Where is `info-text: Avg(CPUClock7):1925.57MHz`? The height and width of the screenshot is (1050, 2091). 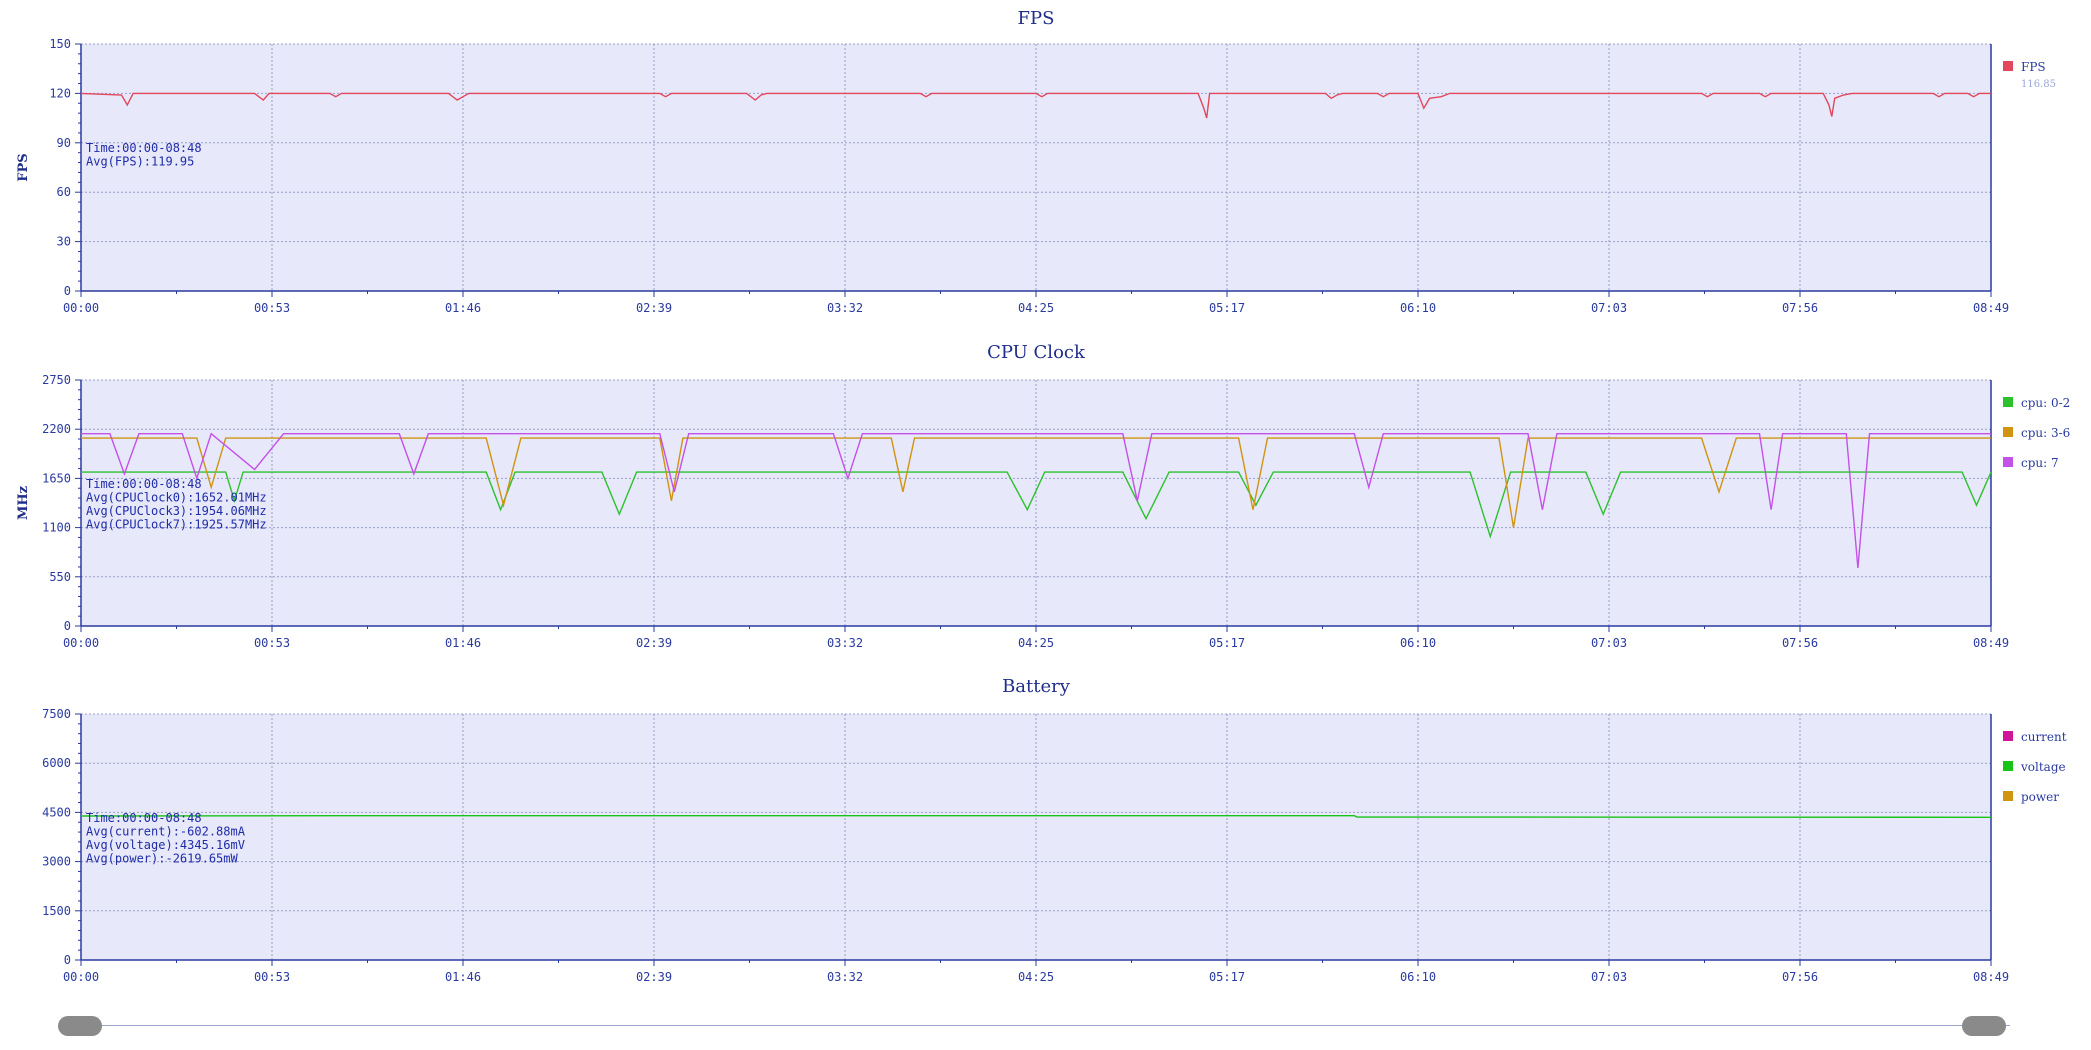
info-text: Avg(CPUClock7):1925.57MHz is located at coordinates (176, 525).